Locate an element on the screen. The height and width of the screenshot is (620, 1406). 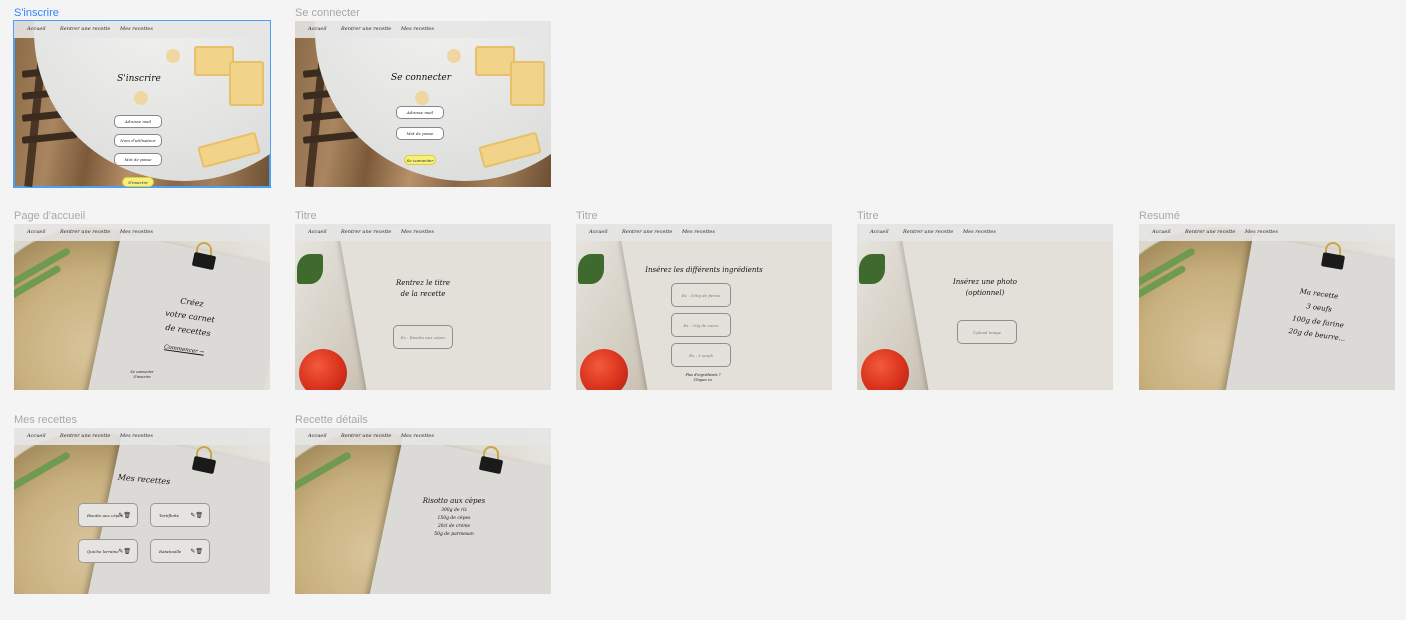
pasta-image is located at coordinates (495, 61).